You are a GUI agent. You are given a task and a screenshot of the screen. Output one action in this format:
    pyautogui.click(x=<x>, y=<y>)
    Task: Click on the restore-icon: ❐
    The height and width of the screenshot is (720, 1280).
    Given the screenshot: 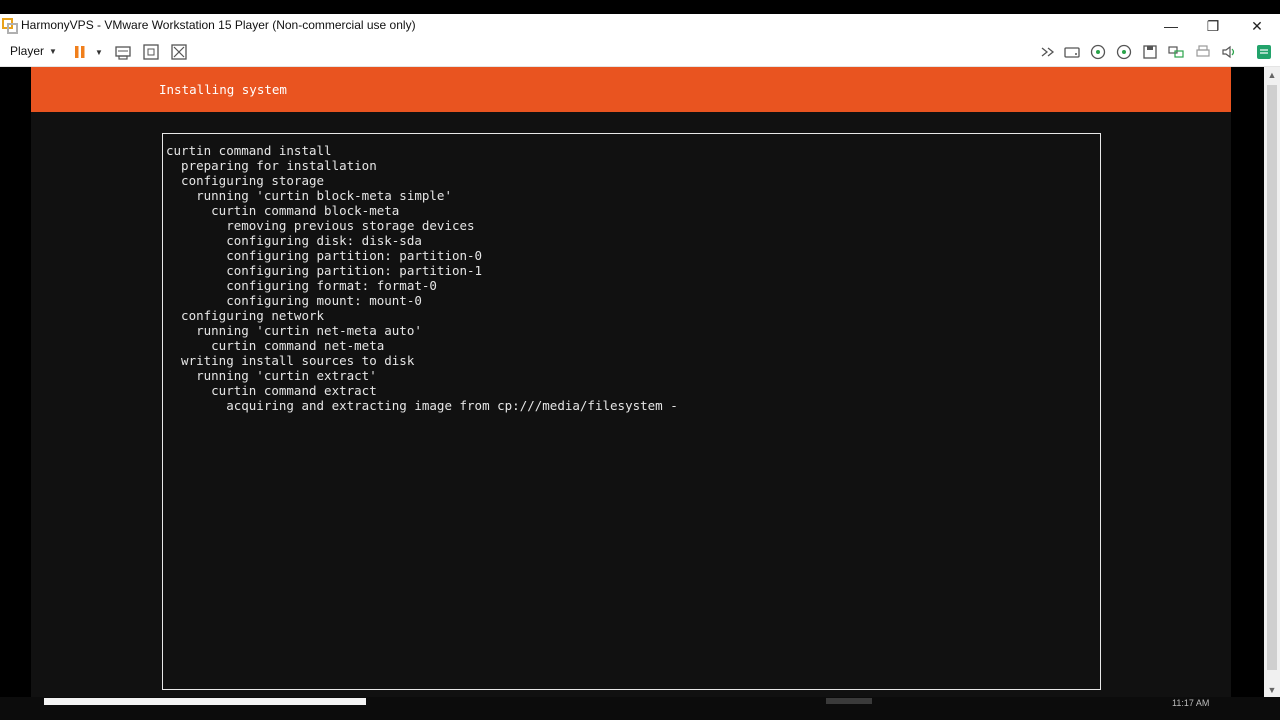 What is the action you would take?
    pyautogui.click(x=1213, y=25)
    